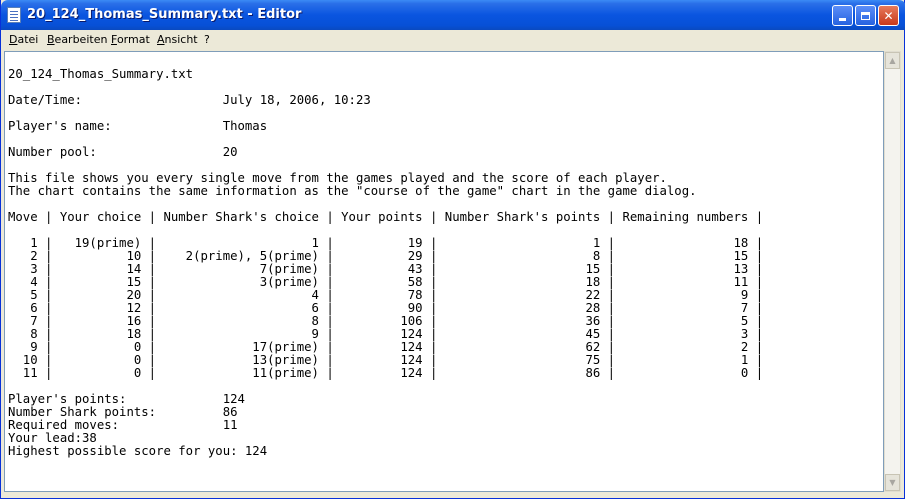 Image resolution: width=905 pixels, height=499 pixels. Describe the element at coordinates (77, 39) in the screenshot. I see `menu-bearbeiten: Bearbeiten` at that location.